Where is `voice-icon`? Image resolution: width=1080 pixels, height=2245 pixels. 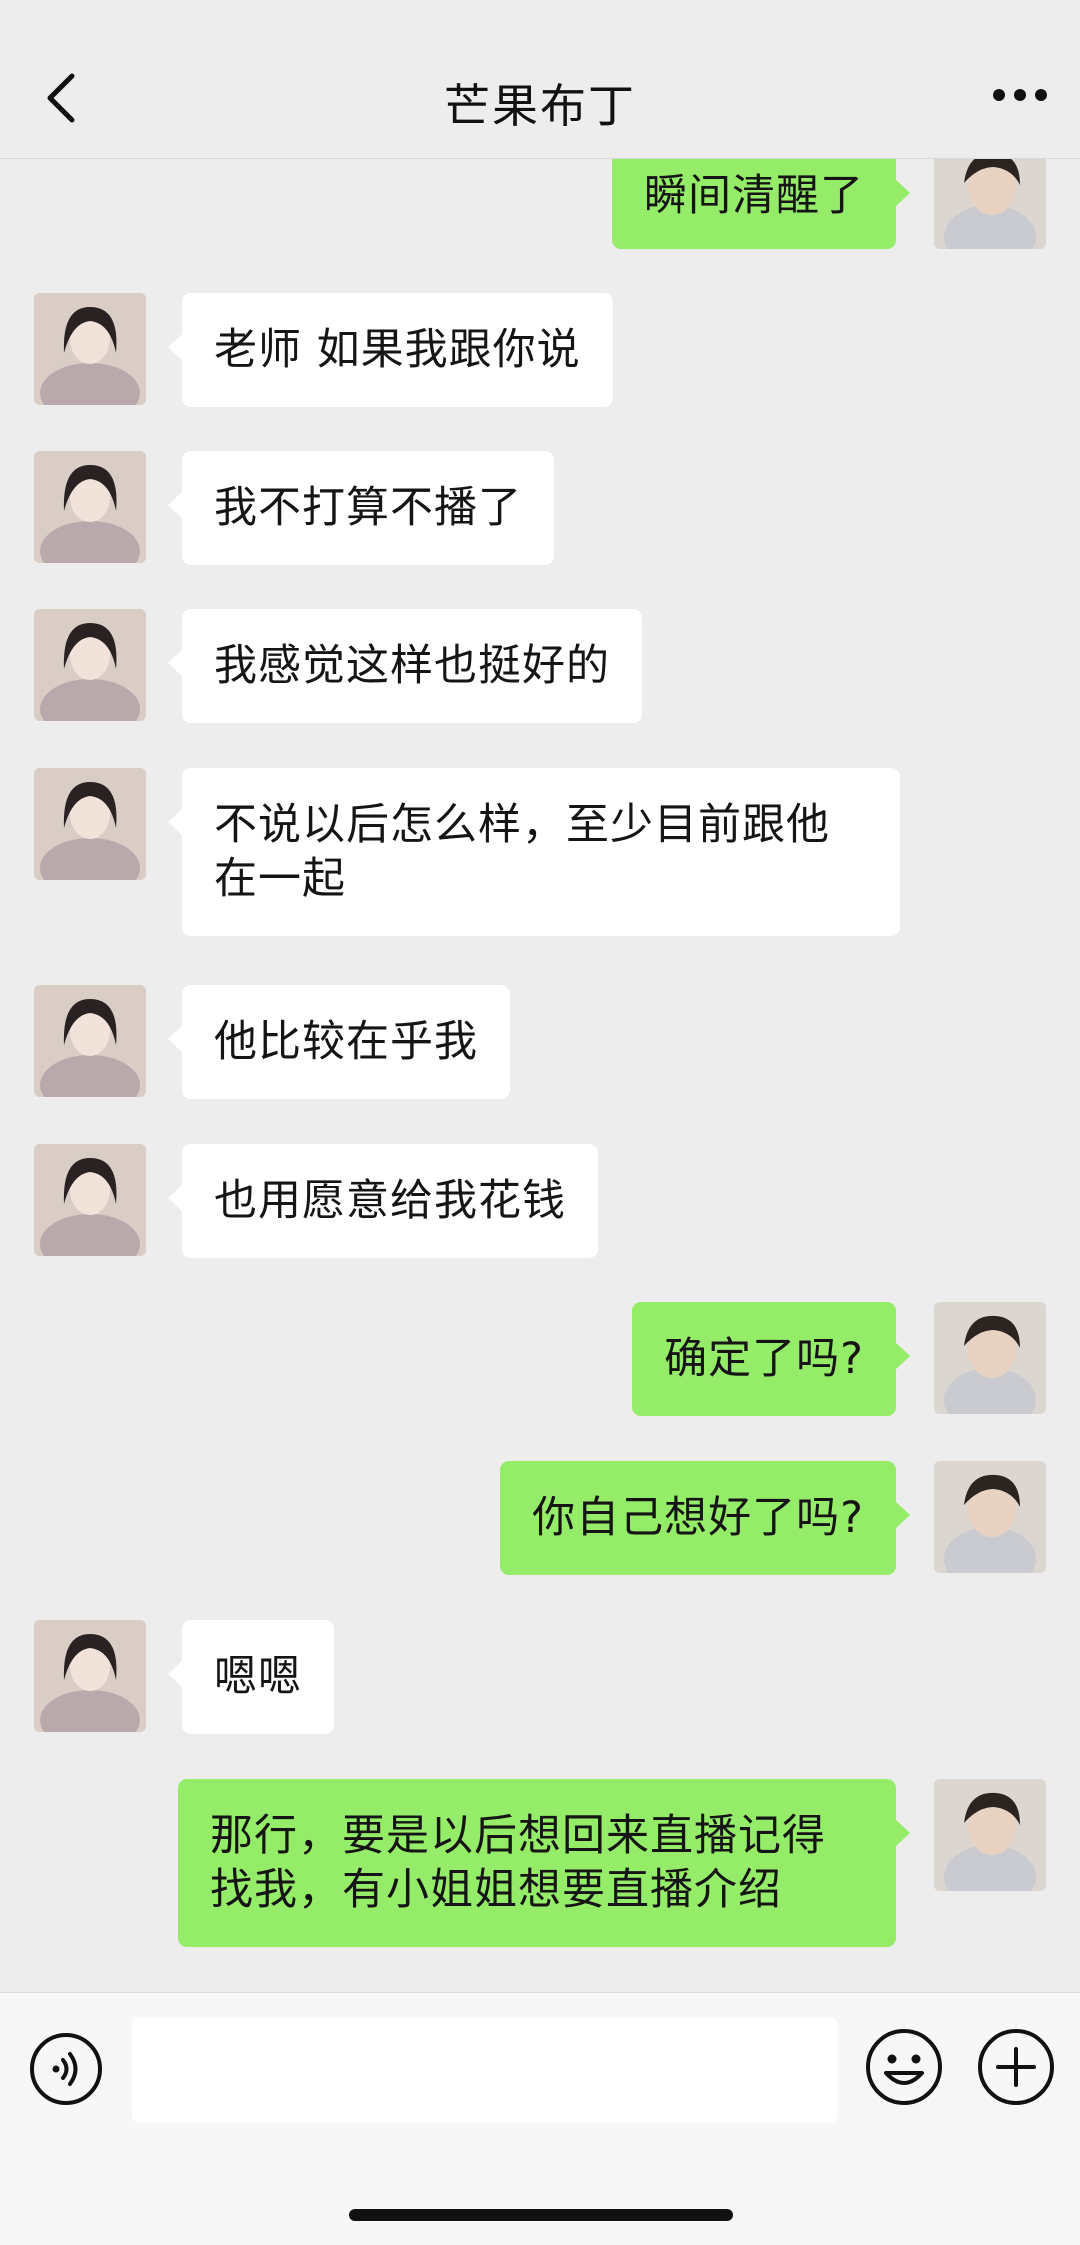
voice-icon is located at coordinates (66, 2069).